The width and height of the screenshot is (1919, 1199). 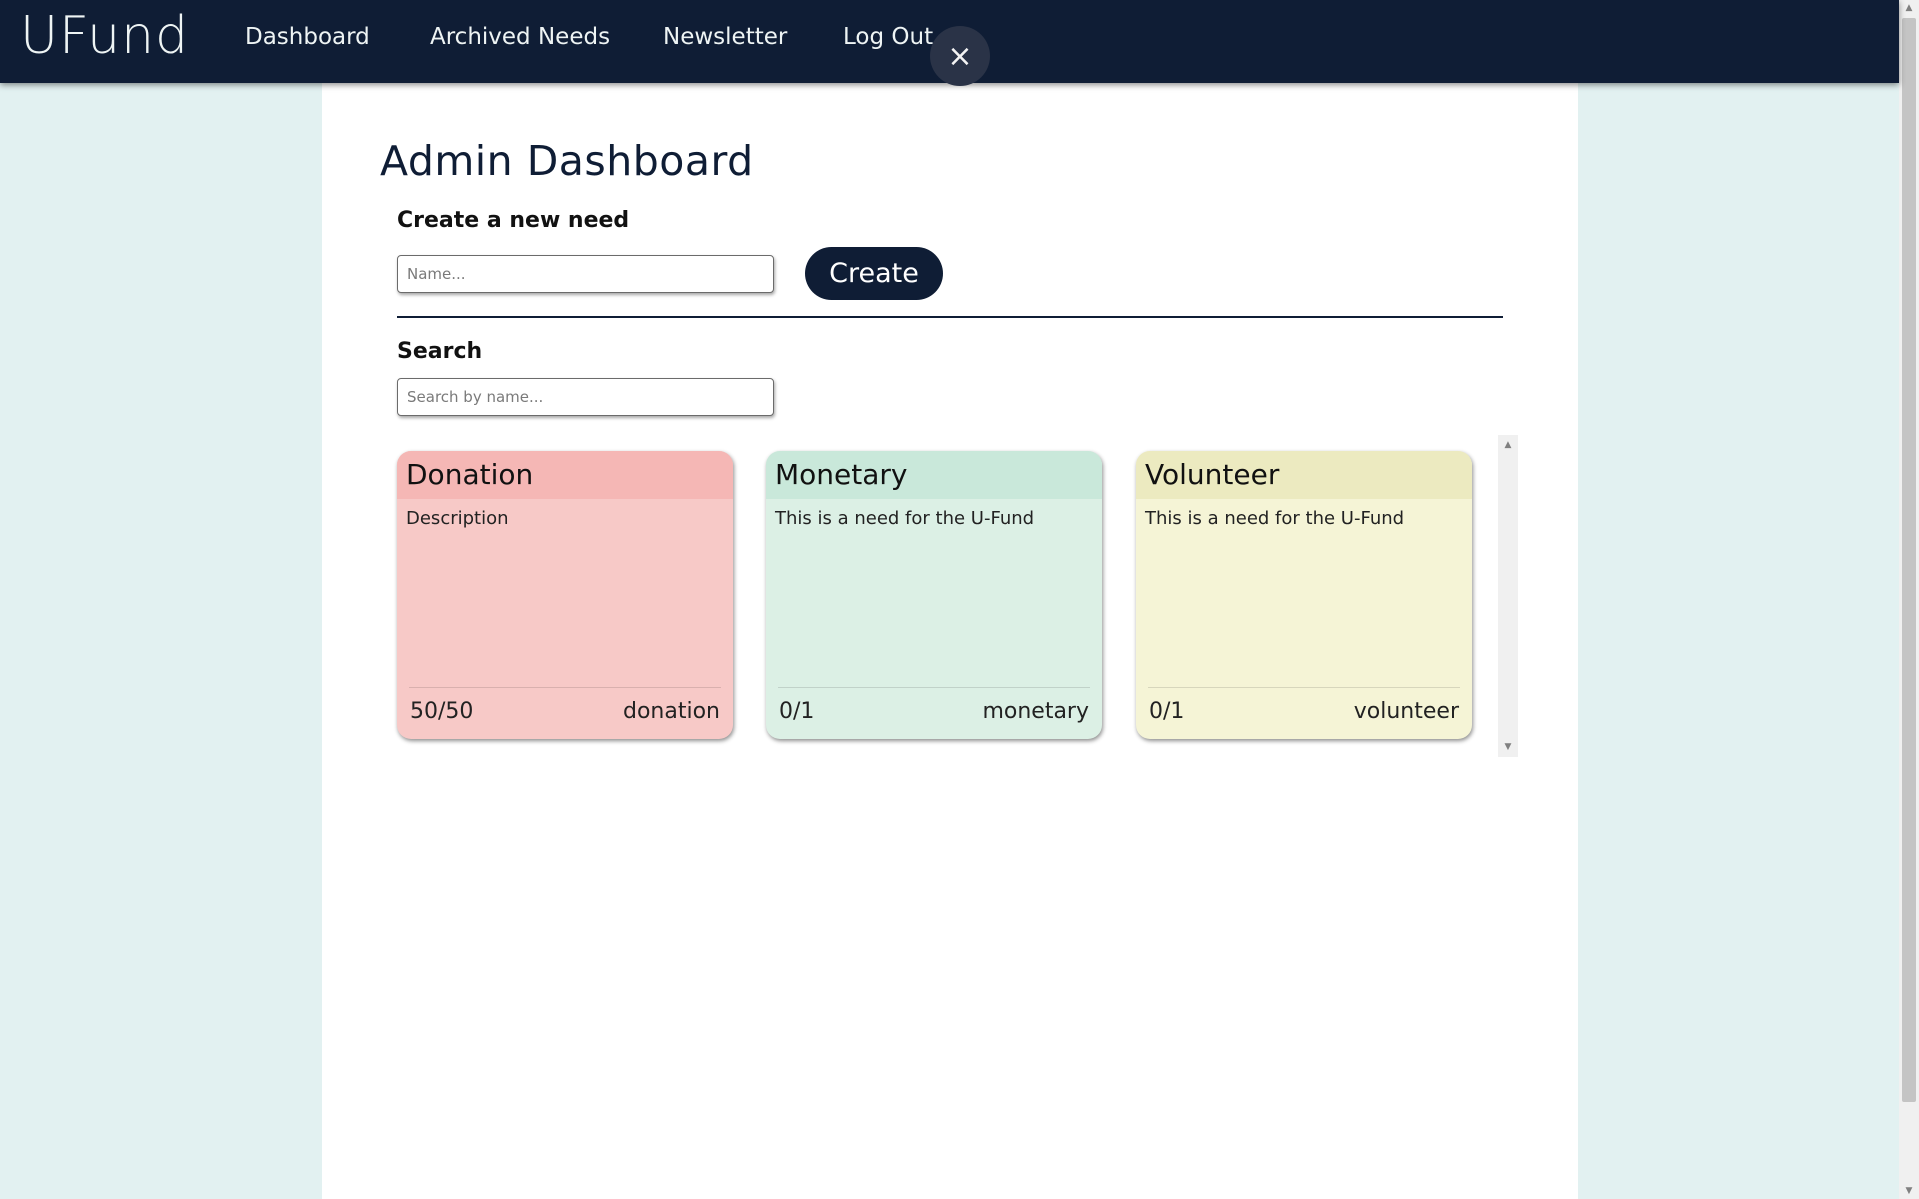 I want to click on card-title: Donation, so click(x=565, y=475).